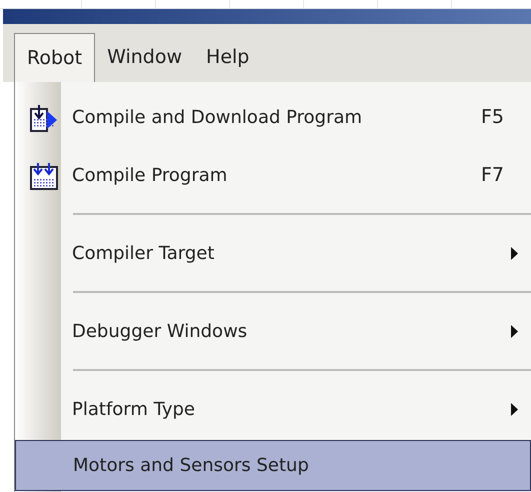 The width and height of the screenshot is (531, 492). I want to click on menu-bar-item: Help, so click(228, 57).